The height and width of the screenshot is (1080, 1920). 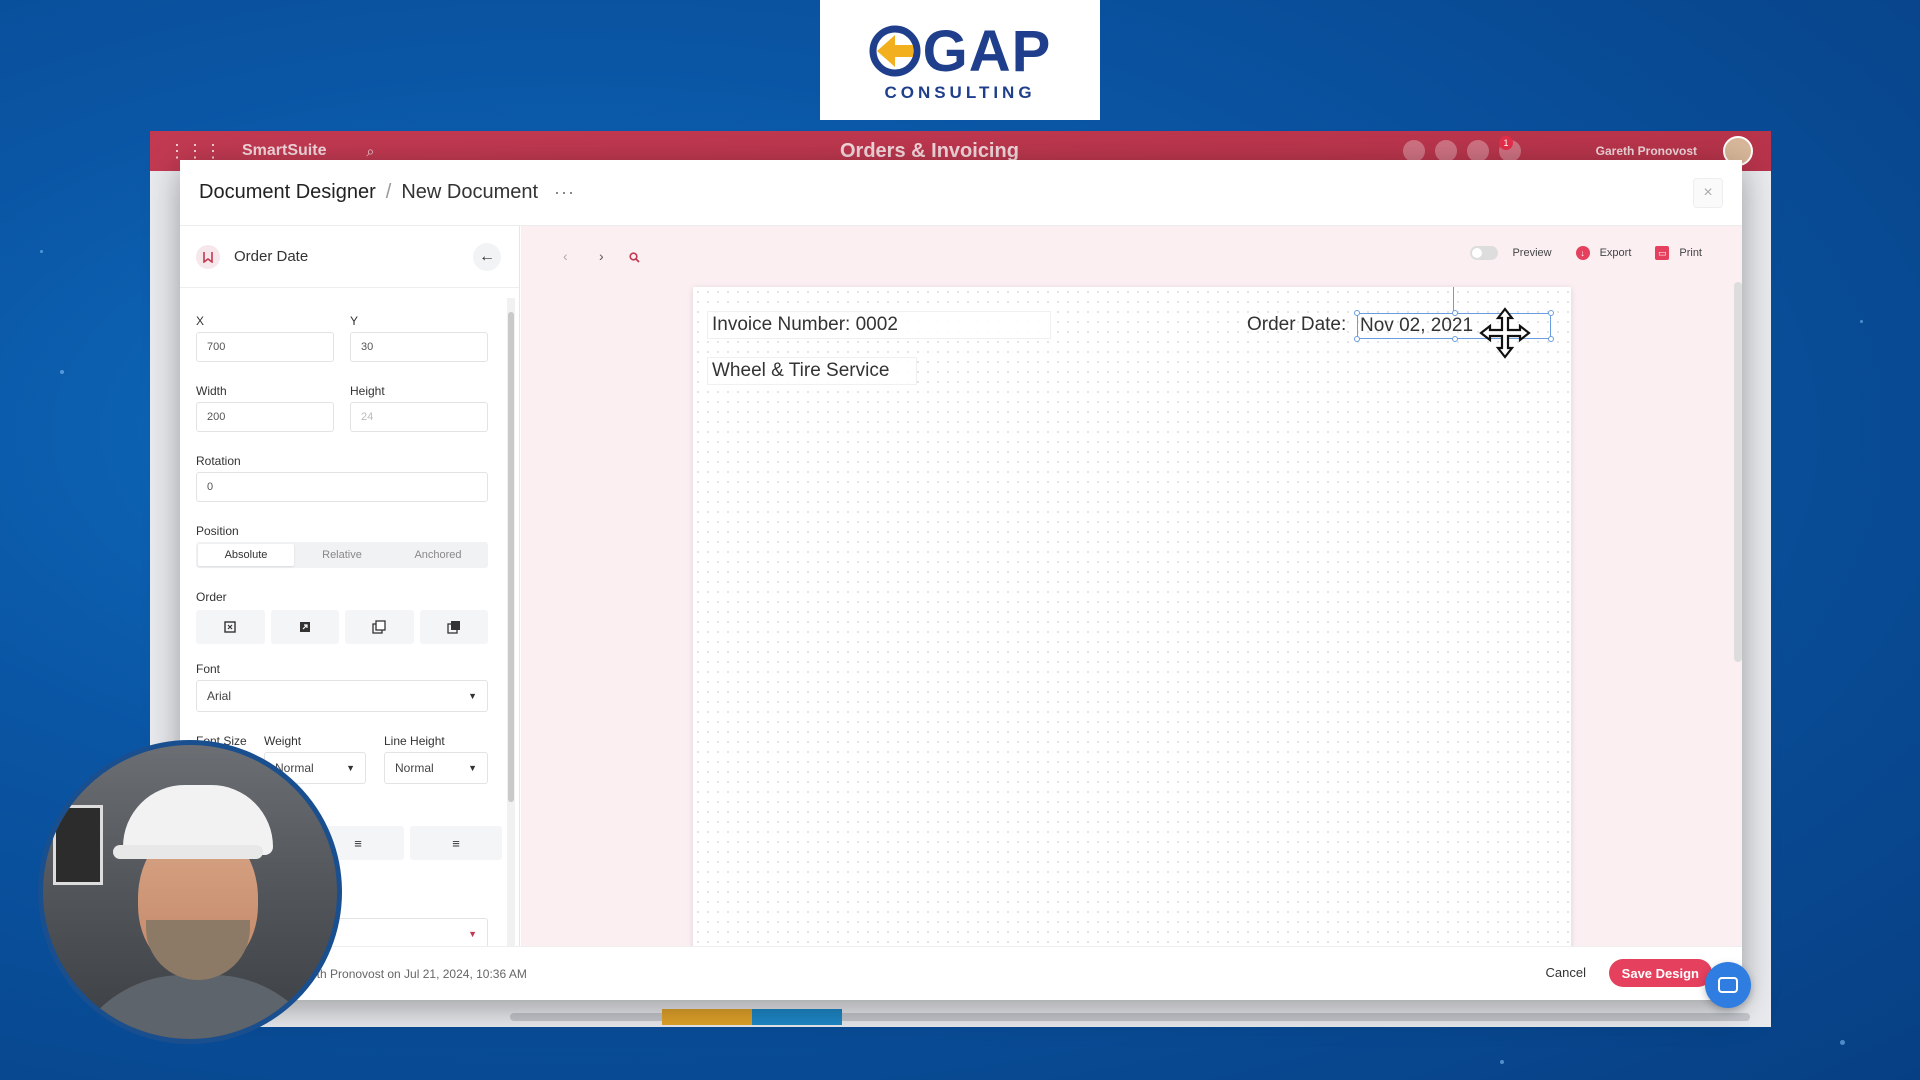 What do you see at coordinates (198, 1007) in the screenshot?
I see `presenter-shirt` at bounding box center [198, 1007].